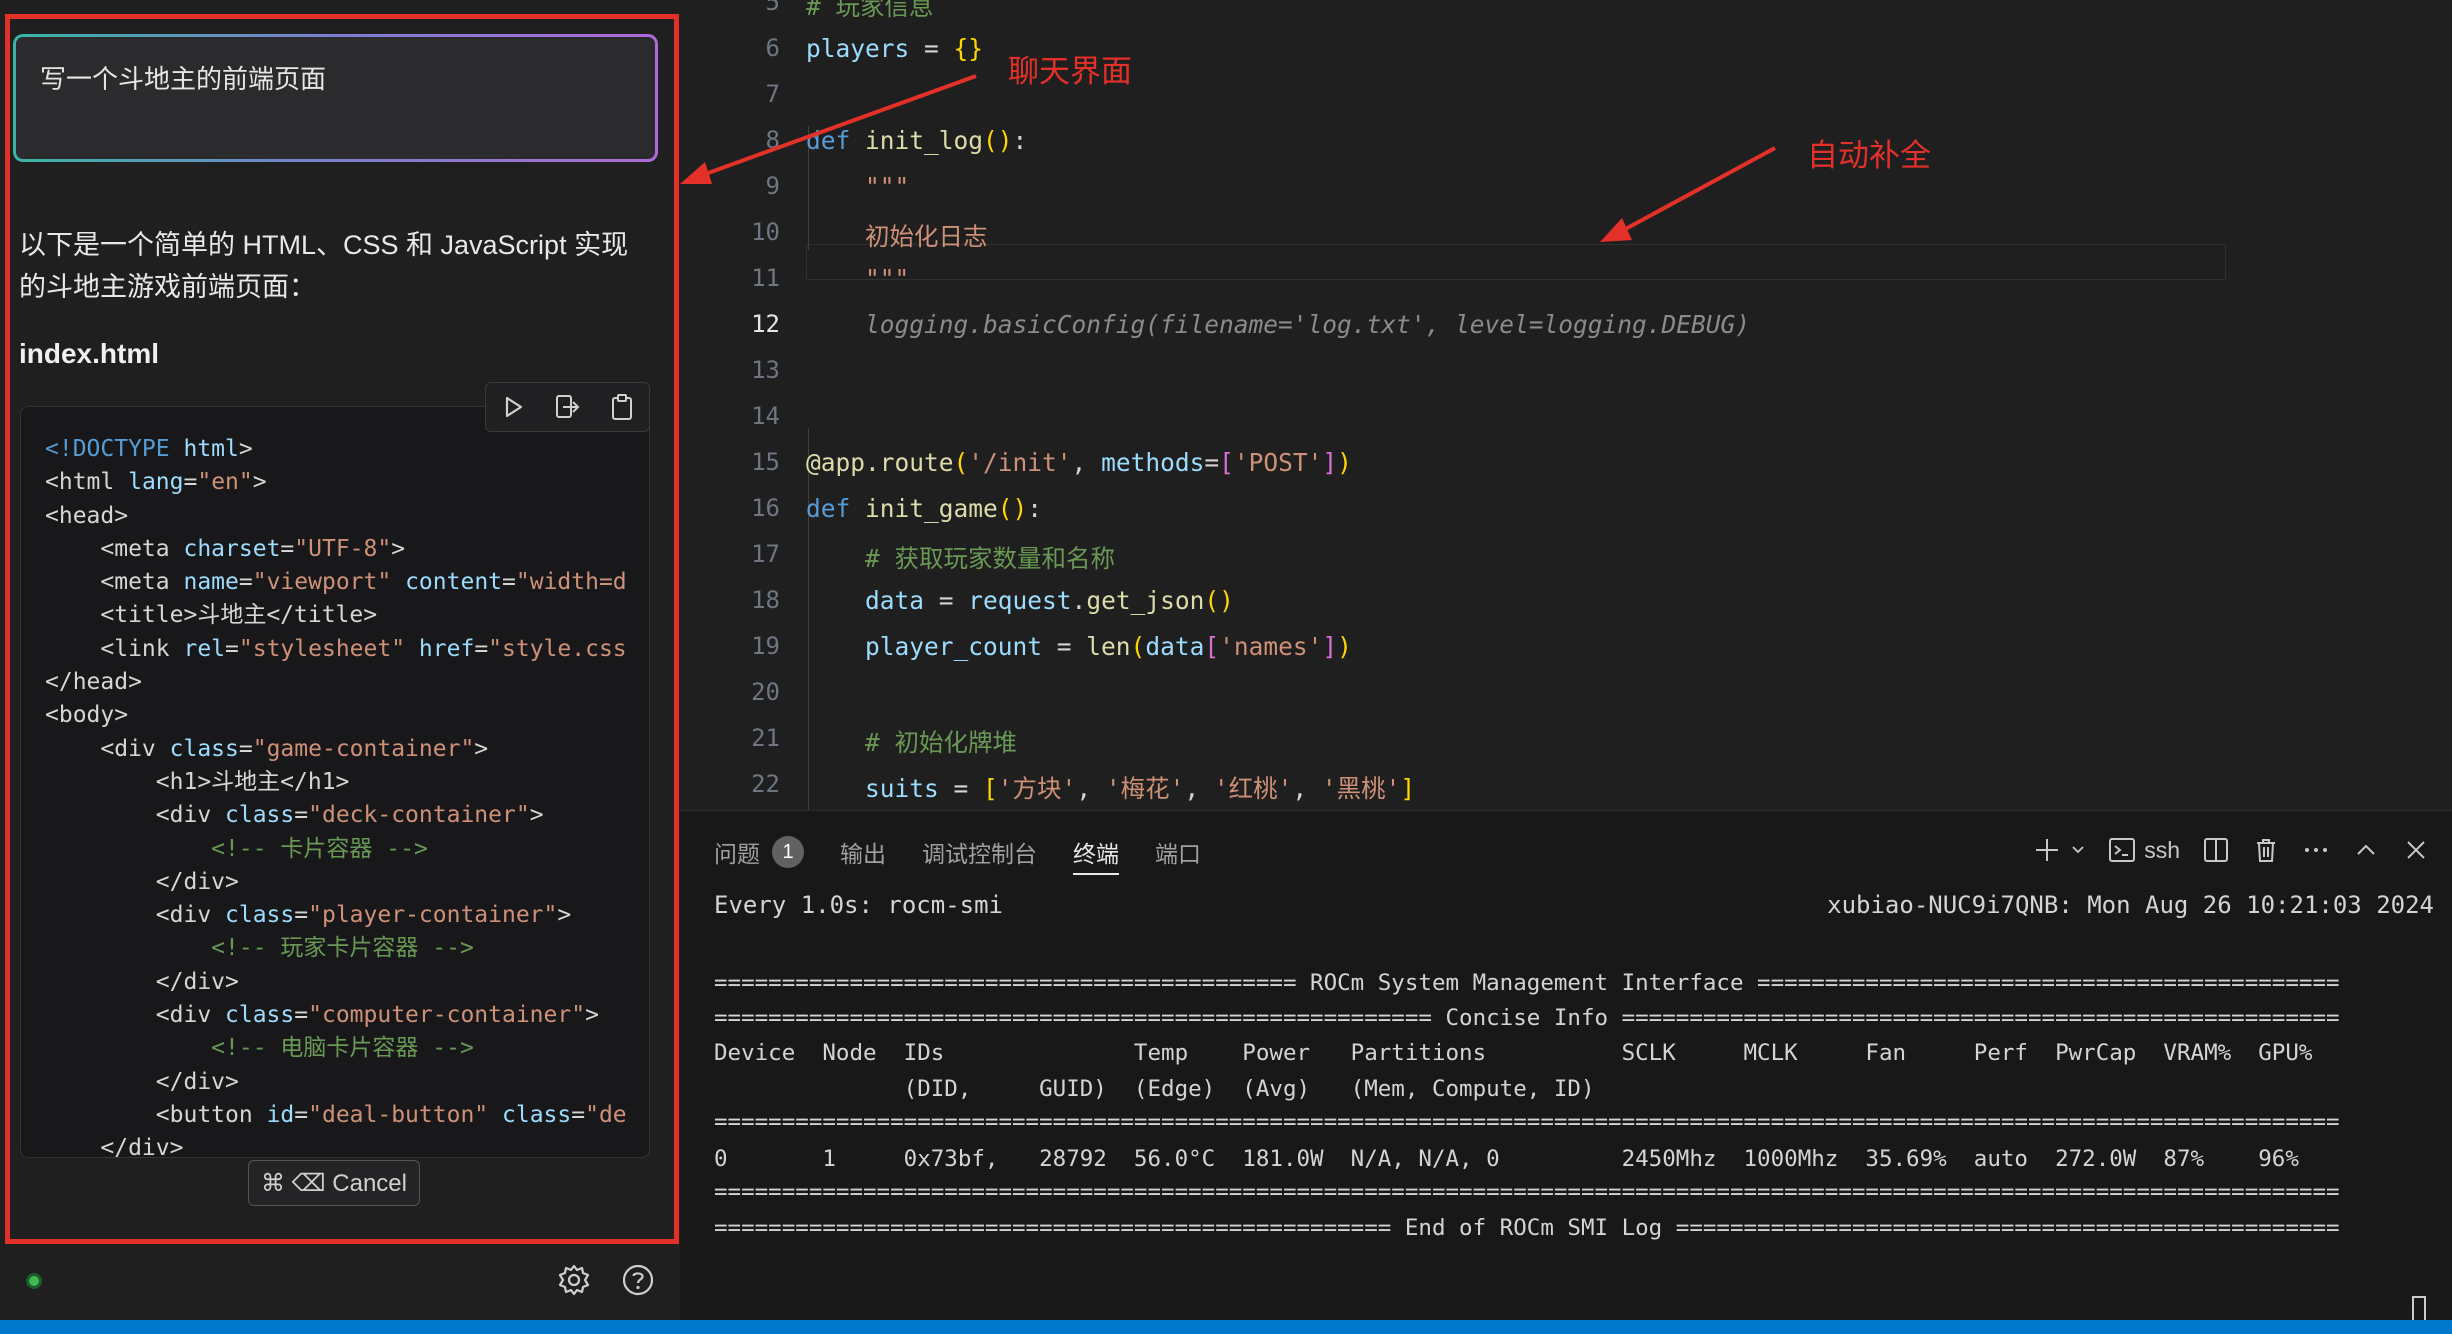 This screenshot has width=2452, height=1334. I want to click on editor-line: def init_game():, so click(924, 508).